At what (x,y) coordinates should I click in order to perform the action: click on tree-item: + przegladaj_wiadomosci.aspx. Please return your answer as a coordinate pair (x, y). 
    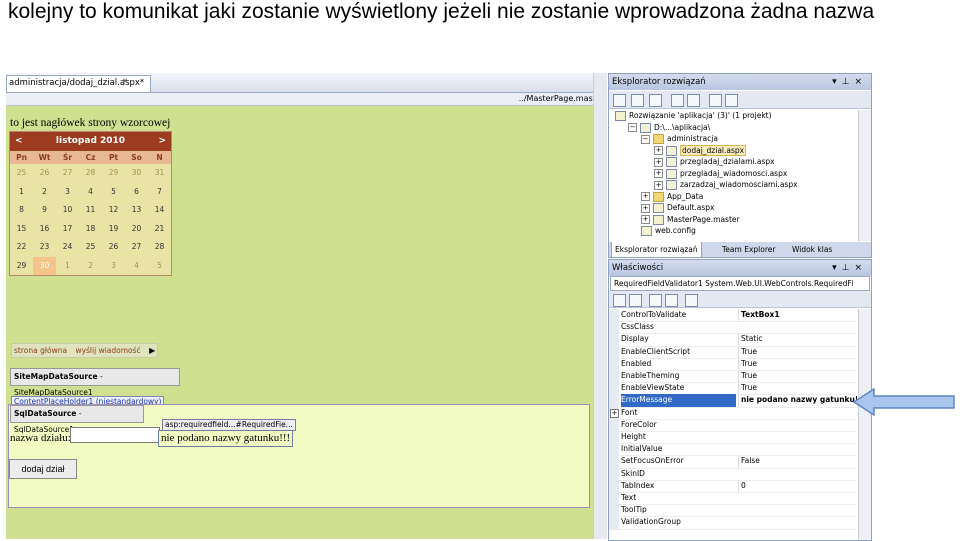
    Looking at the image, I should click on (720, 173).